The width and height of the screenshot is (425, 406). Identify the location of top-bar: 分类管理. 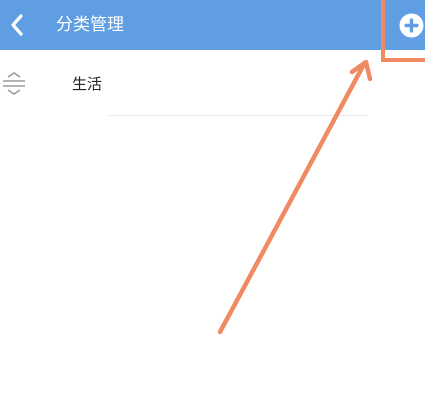
(212, 25).